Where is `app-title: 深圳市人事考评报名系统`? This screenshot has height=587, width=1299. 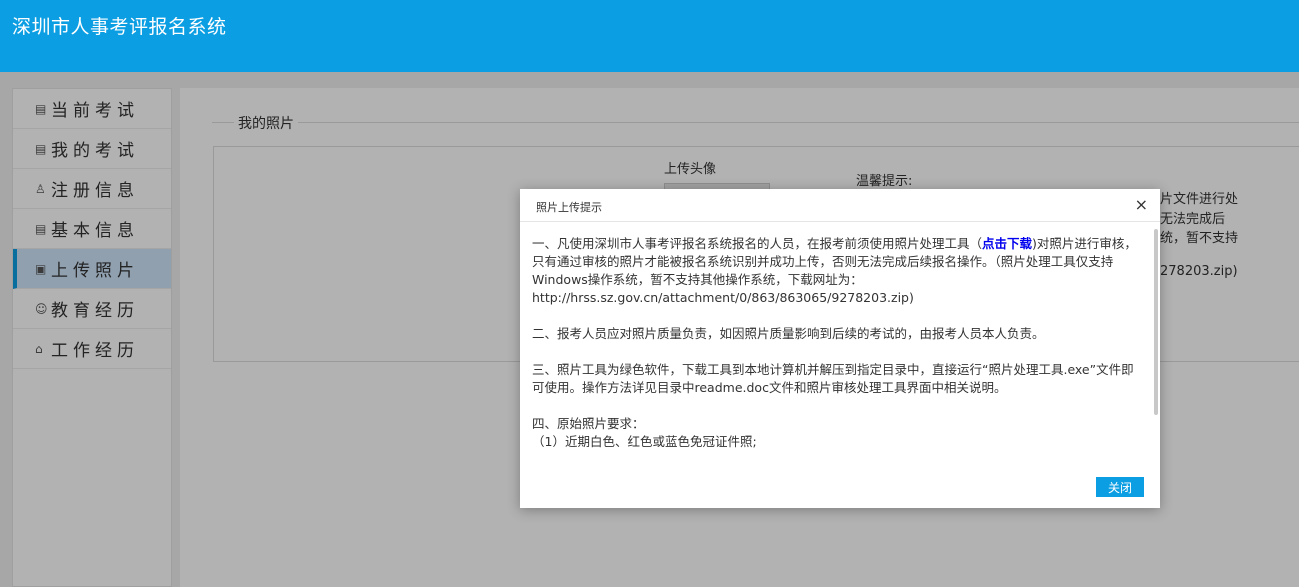
app-title: 深圳市人事考评报名系统 is located at coordinates (119, 27).